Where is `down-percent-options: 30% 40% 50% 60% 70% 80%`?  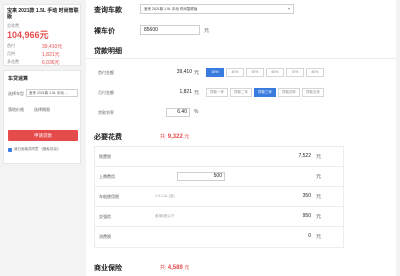
down-percent-options: 30% 40% 50% 60% 70% 80% is located at coordinates (265, 72).